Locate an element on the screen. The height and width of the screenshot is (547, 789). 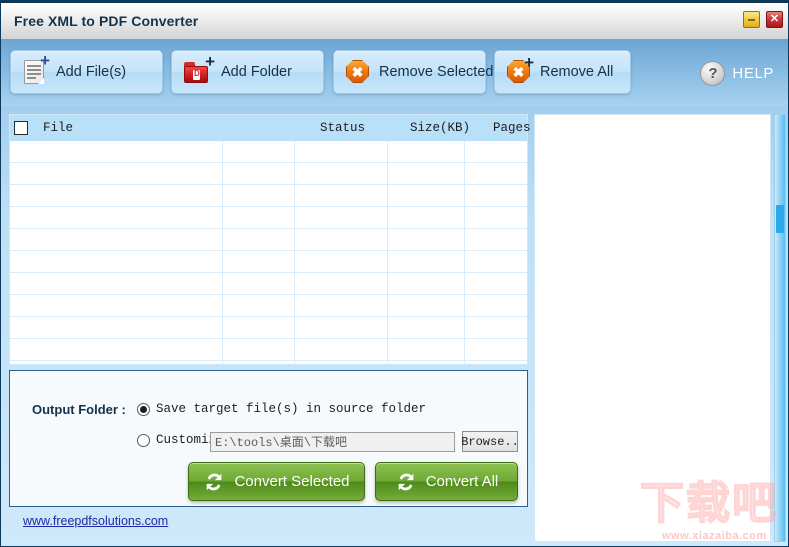
scrollbar-thumb is located at coordinates (780, 219).